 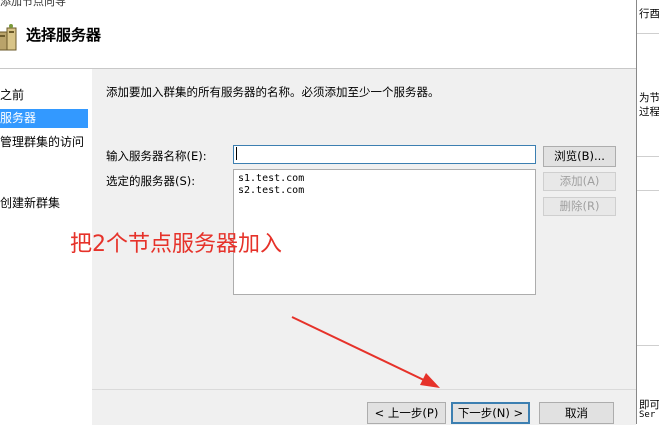 What do you see at coordinates (33, 4) in the screenshot?
I see `window-title: 添加节点向导` at bounding box center [33, 4].